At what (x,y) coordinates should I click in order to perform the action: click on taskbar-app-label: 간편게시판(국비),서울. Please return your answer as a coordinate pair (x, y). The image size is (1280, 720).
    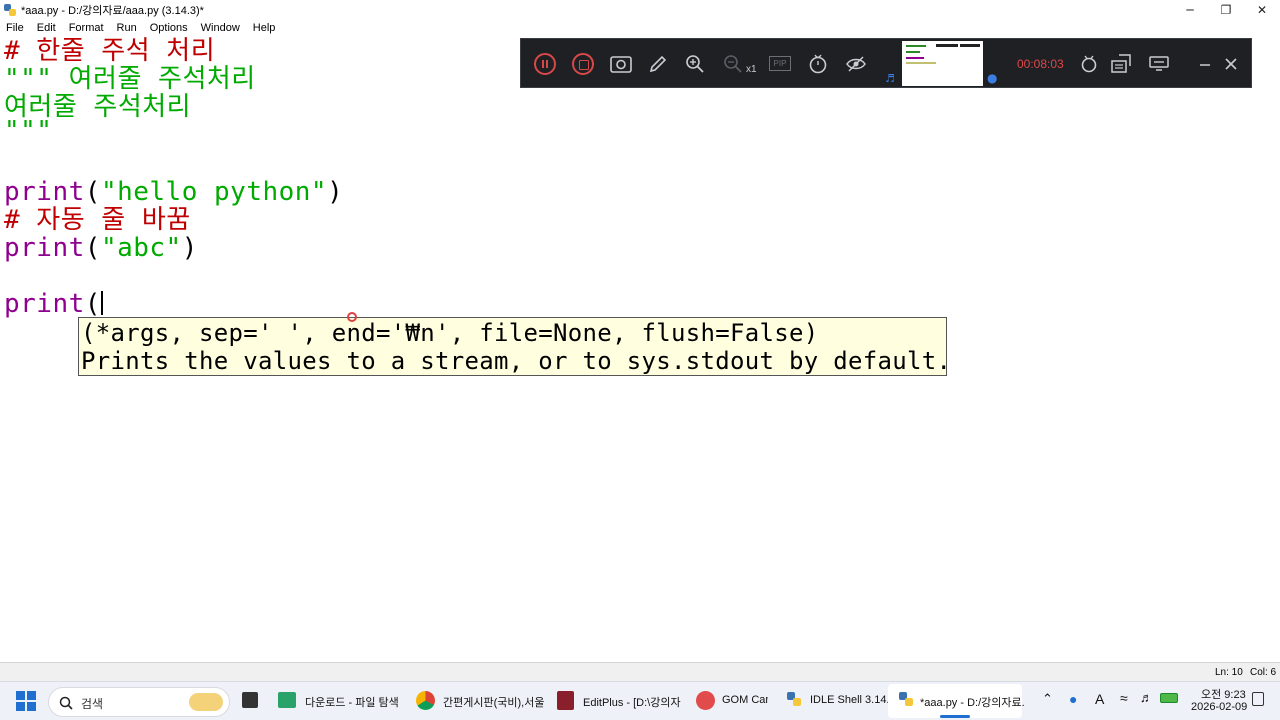
    Looking at the image, I should click on (494, 703).